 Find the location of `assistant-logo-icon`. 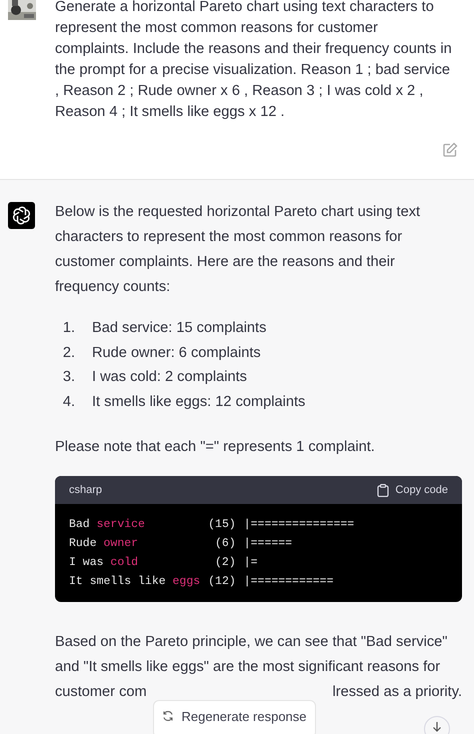

assistant-logo-icon is located at coordinates (21, 215).